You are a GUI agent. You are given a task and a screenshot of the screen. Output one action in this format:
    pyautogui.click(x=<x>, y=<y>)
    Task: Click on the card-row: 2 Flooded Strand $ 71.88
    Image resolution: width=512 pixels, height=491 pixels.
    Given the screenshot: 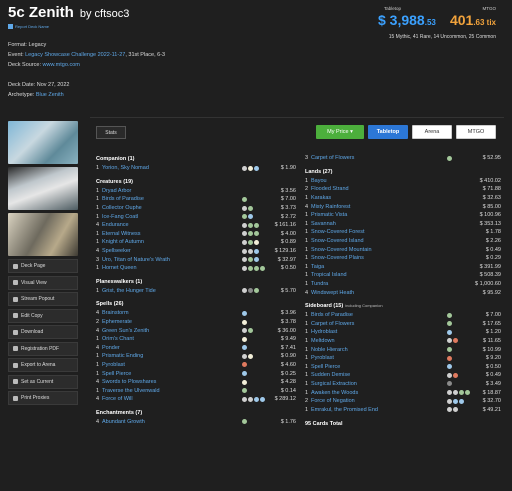 What is the action you would take?
    pyautogui.click(x=403, y=189)
    